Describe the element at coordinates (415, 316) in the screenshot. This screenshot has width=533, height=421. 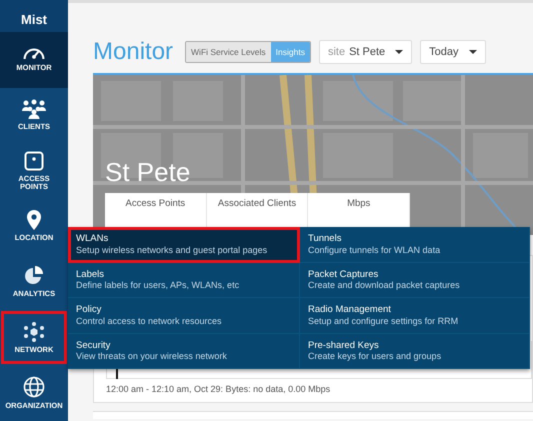
I see `menu-item: Radio Management Setup and configure settings for RRM` at that location.